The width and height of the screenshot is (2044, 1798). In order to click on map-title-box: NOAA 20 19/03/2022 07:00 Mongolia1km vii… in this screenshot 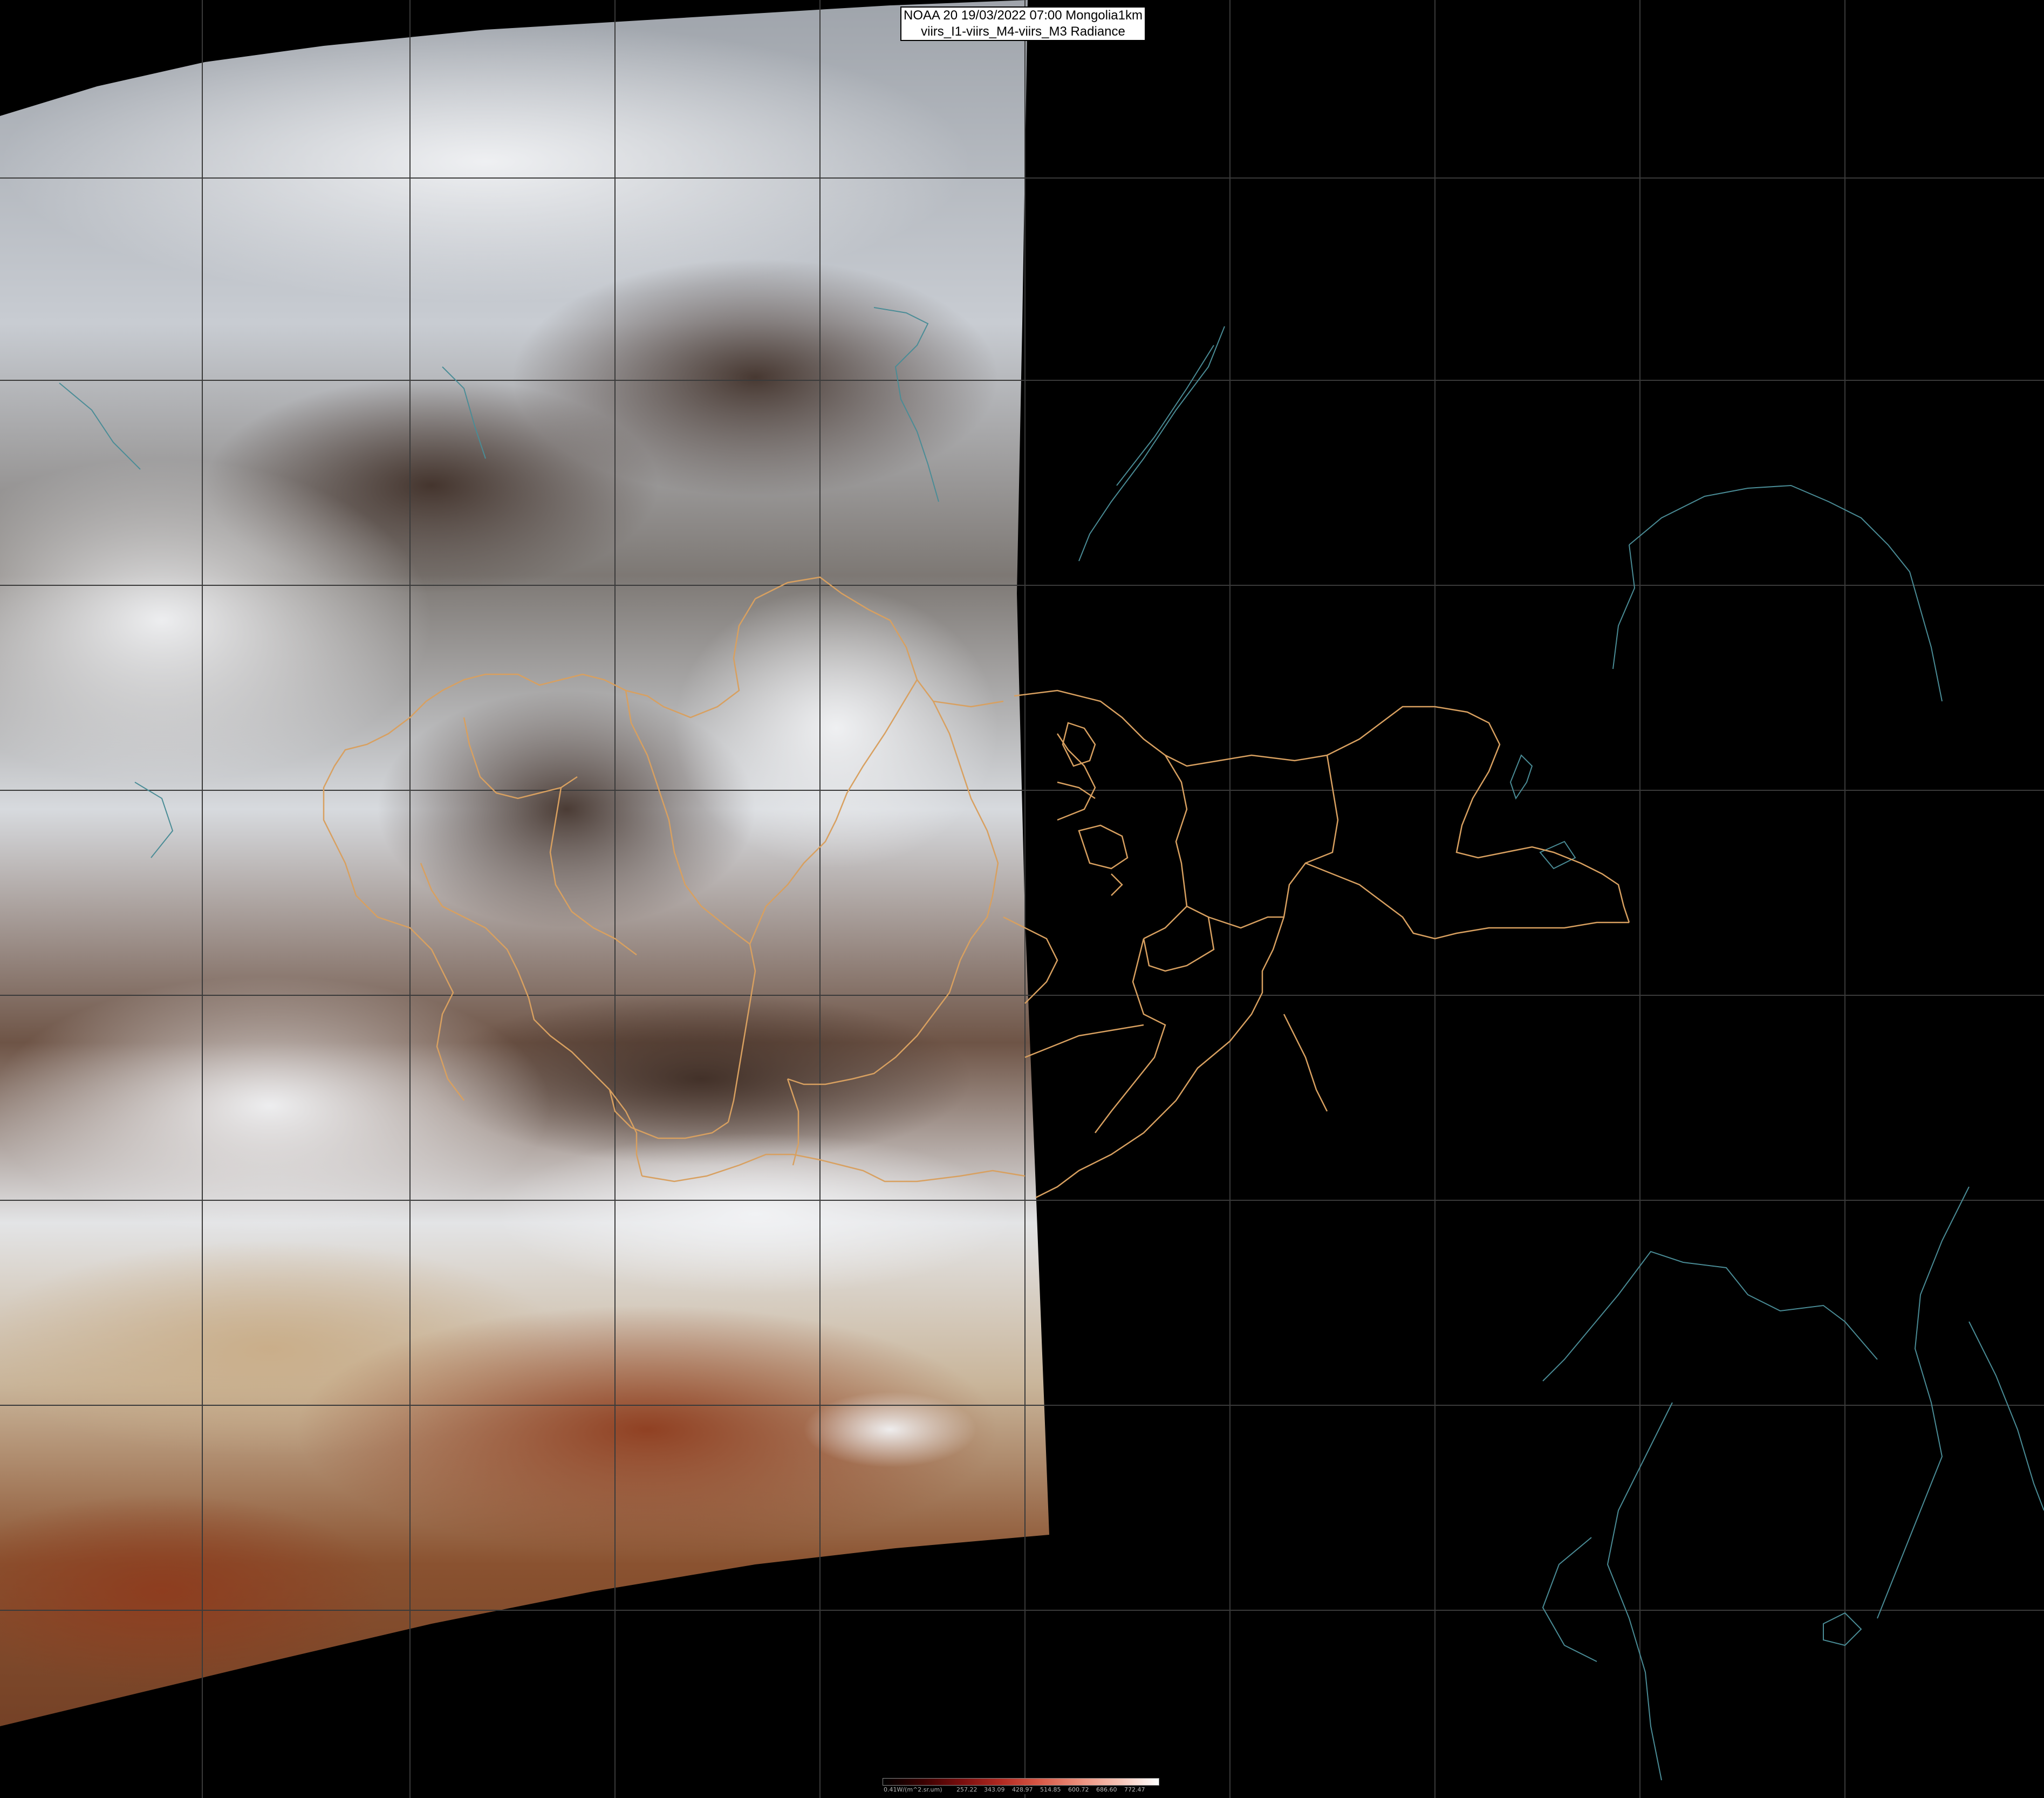, I will do `click(1023, 24)`.